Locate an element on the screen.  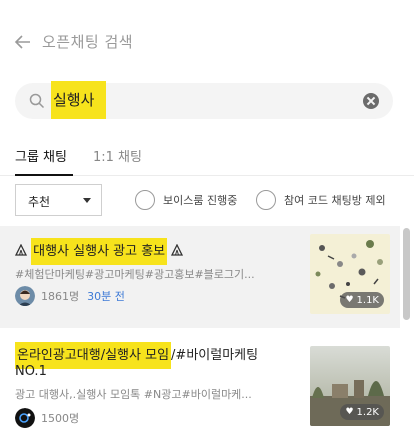
filter-row: 추천 보이스룸 진행중 참여 코드 채팅방 제외 is located at coordinates (207, 200).